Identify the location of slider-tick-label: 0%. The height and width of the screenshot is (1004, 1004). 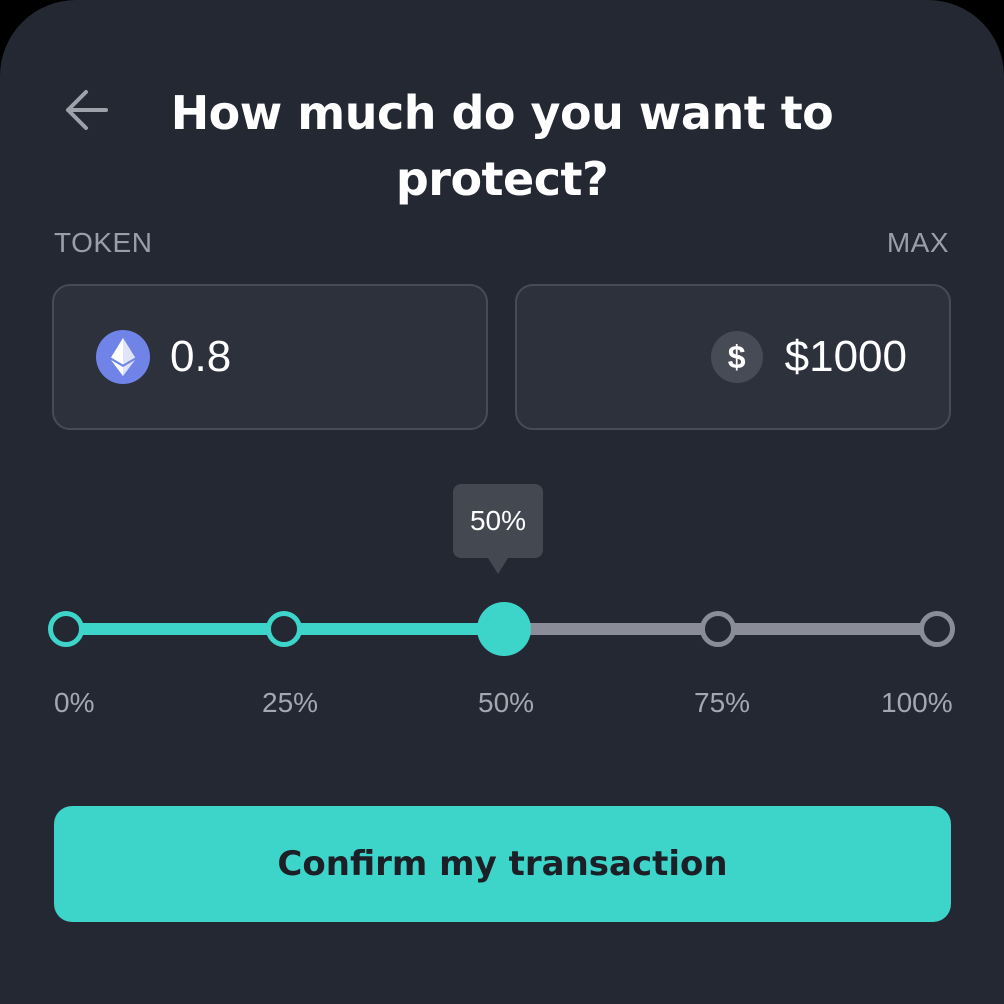
(74, 702).